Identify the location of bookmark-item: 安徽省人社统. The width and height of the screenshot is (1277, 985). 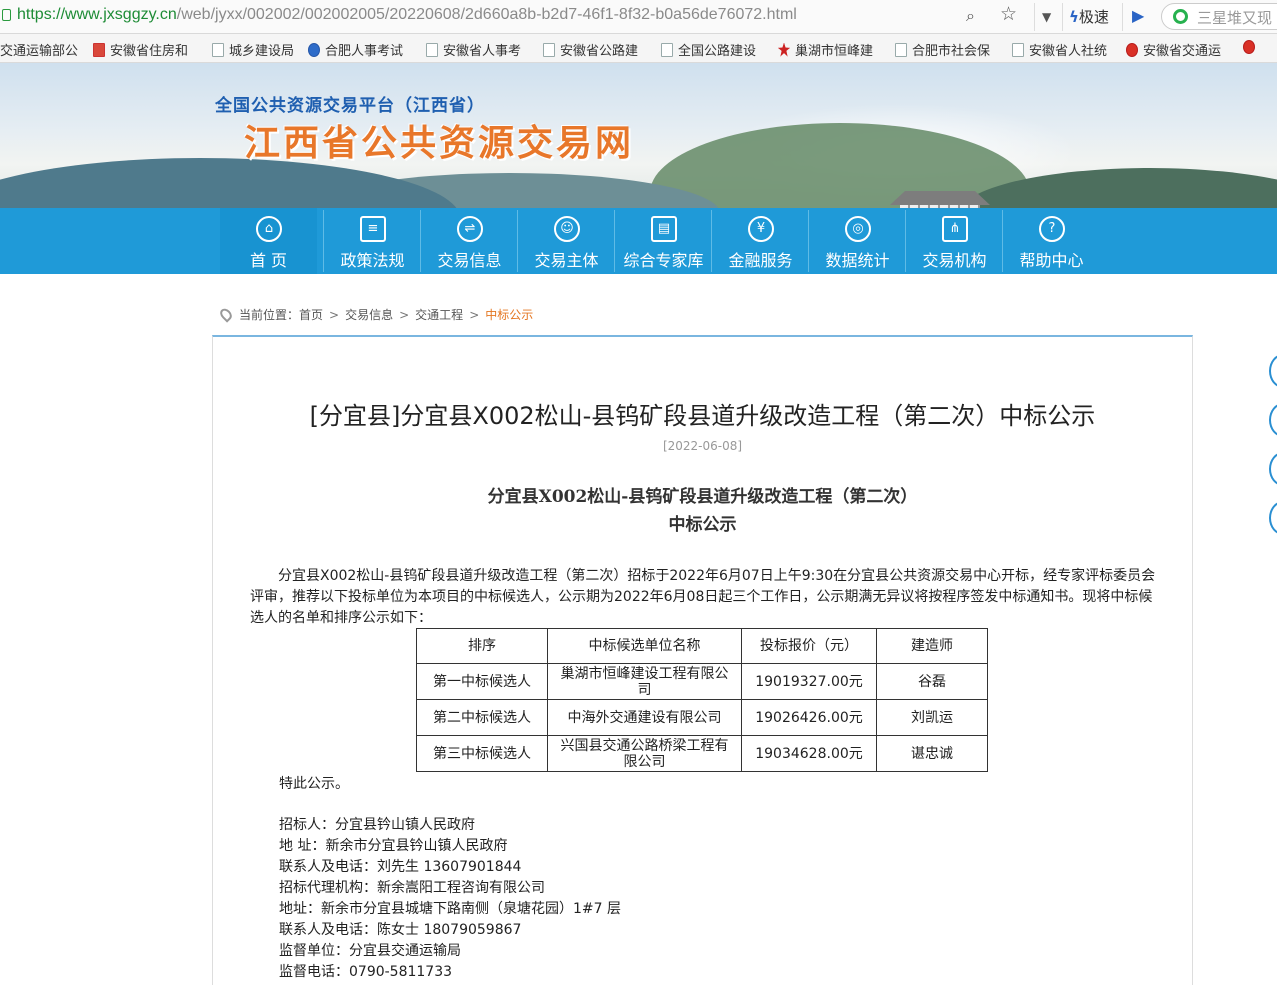
(1059, 49).